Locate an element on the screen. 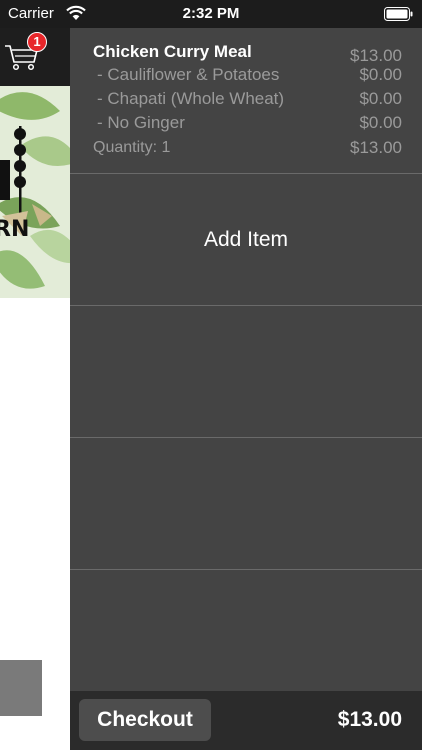 The image size is (422, 750). item-quantity: Quantity: 1 is located at coordinates (132, 147).